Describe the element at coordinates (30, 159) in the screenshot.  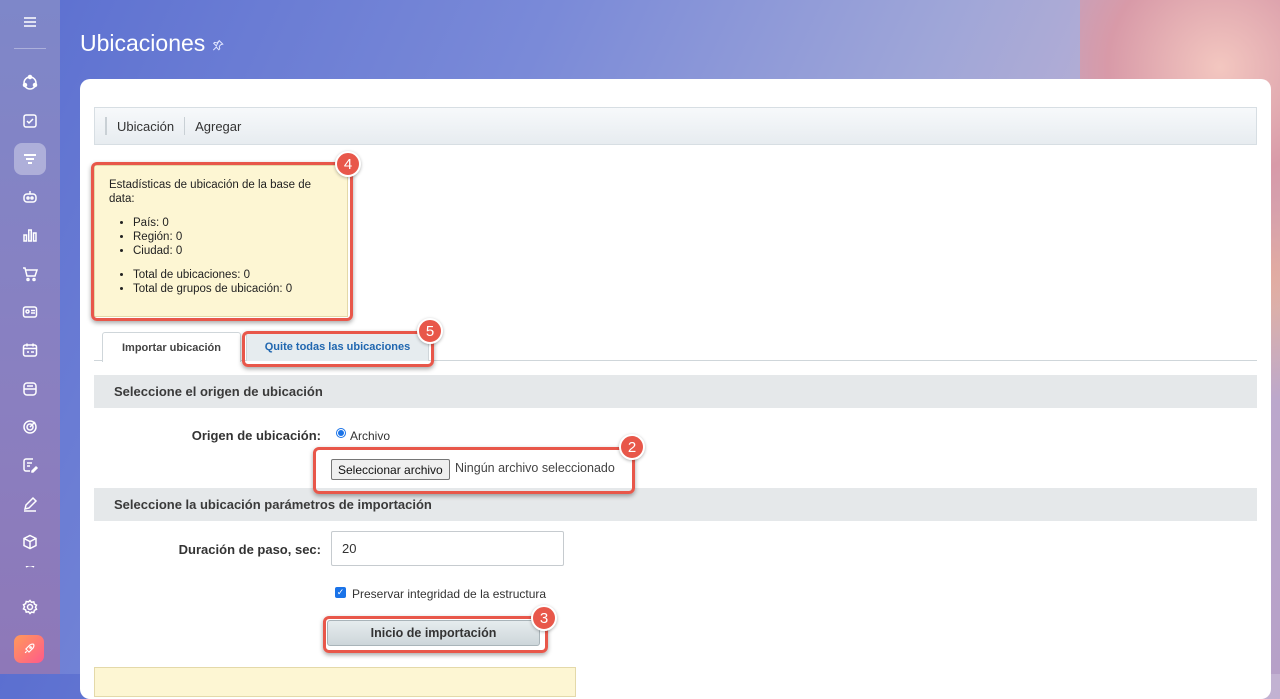
I see `filter-icon` at that location.